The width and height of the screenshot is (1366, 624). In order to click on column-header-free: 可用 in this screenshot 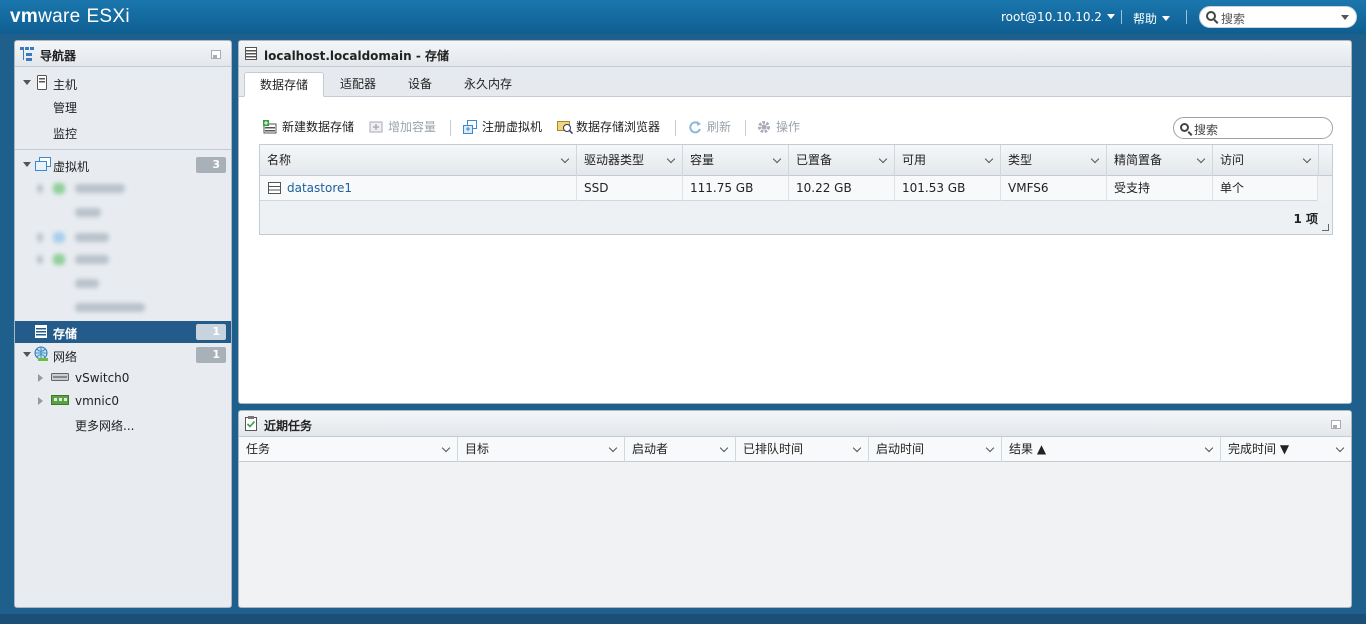, I will do `click(948, 160)`.